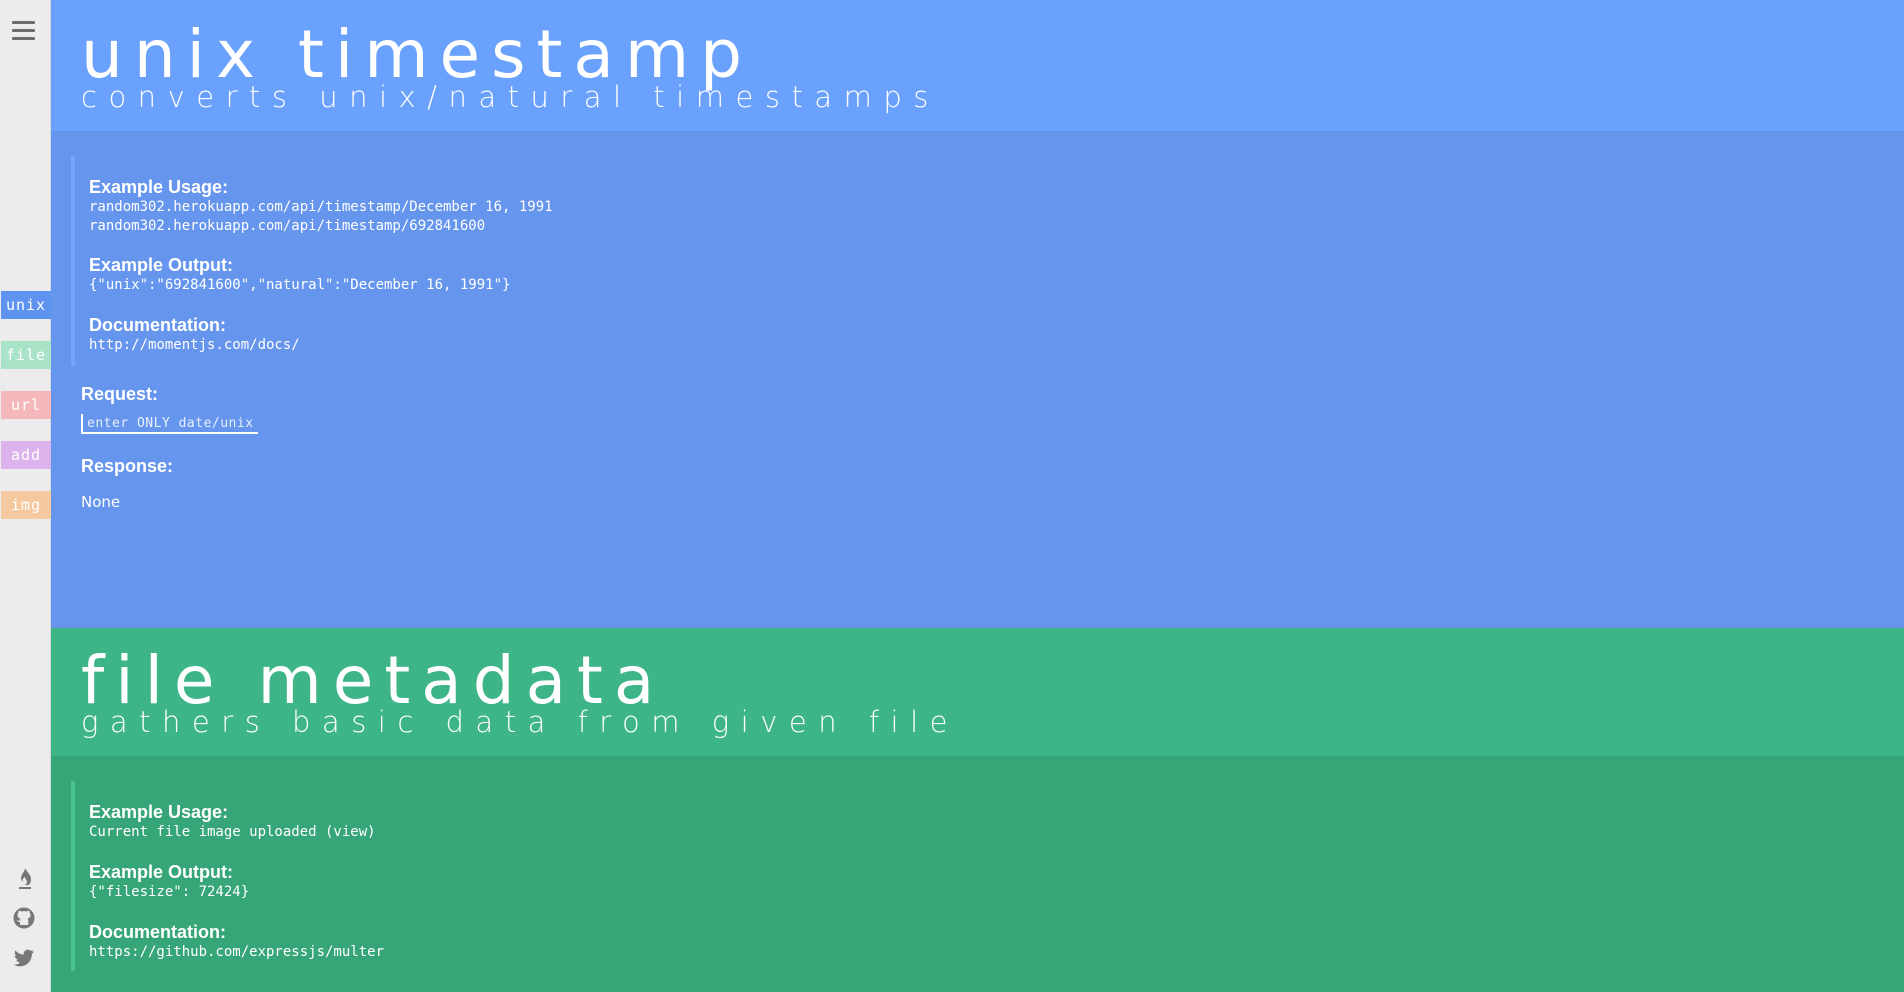  What do you see at coordinates (24, 918) in the screenshot?
I see `github-icon` at bounding box center [24, 918].